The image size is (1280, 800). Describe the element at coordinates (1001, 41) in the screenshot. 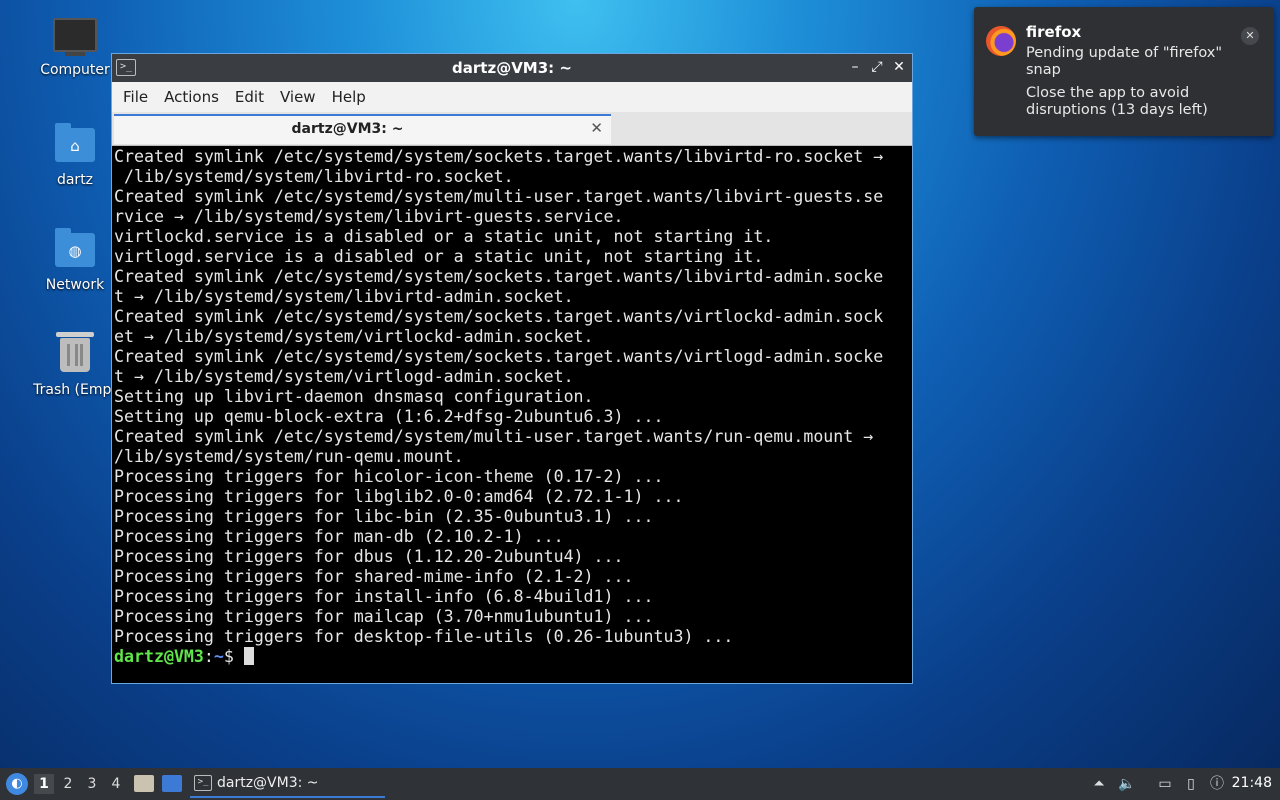

I see `firefox-icon` at that location.